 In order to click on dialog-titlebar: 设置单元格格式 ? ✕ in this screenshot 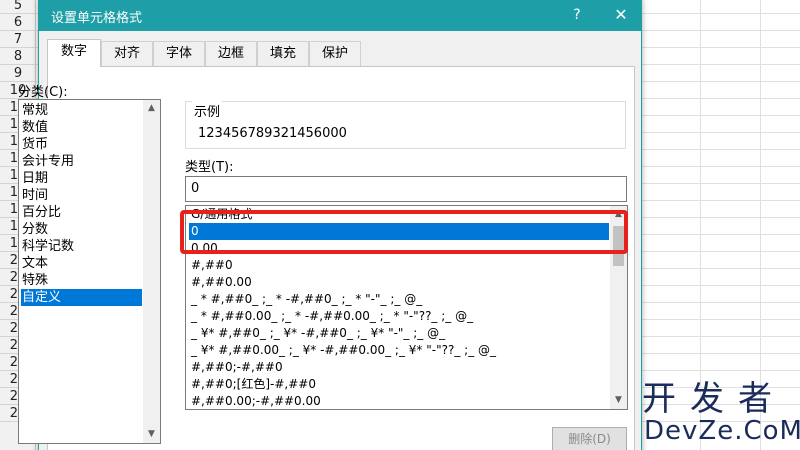, I will do `click(340, 15)`.